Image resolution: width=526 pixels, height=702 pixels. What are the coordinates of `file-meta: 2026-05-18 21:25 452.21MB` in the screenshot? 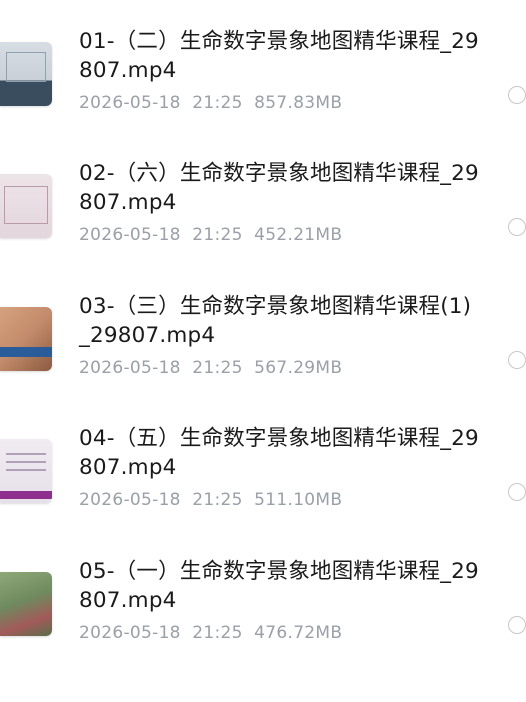 It's located at (210, 235).